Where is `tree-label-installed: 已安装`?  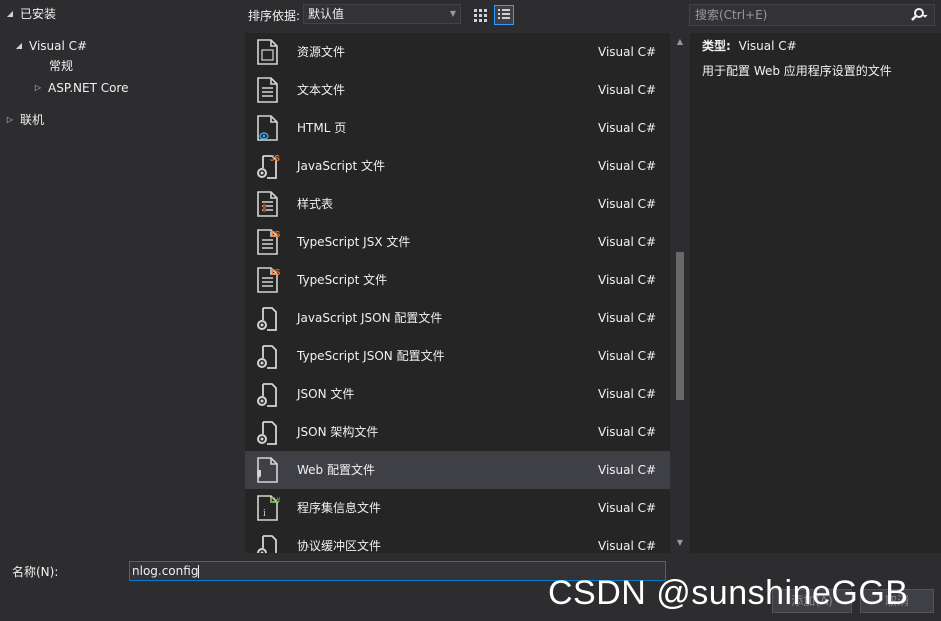 tree-label-installed: 已安装 is located at coordinates (38, 14).